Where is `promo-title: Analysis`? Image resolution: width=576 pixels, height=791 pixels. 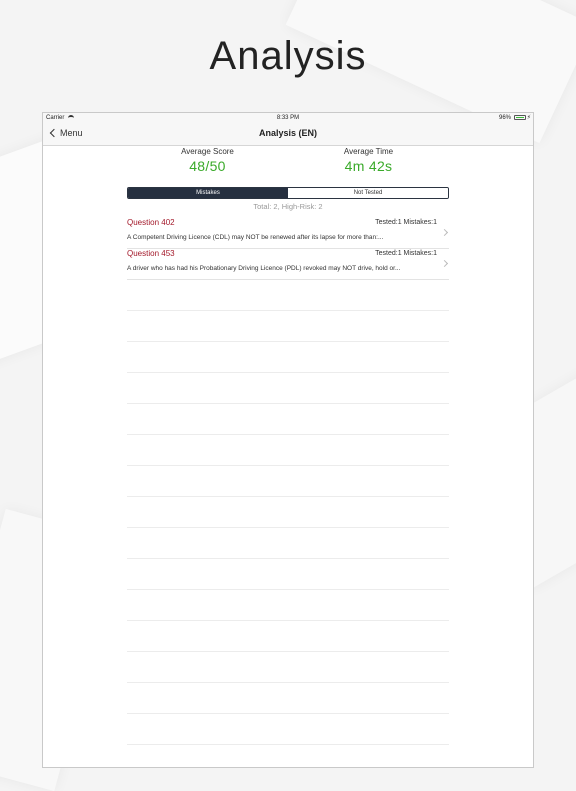 promo-title: Analysis is located at coordinates (288, 56).